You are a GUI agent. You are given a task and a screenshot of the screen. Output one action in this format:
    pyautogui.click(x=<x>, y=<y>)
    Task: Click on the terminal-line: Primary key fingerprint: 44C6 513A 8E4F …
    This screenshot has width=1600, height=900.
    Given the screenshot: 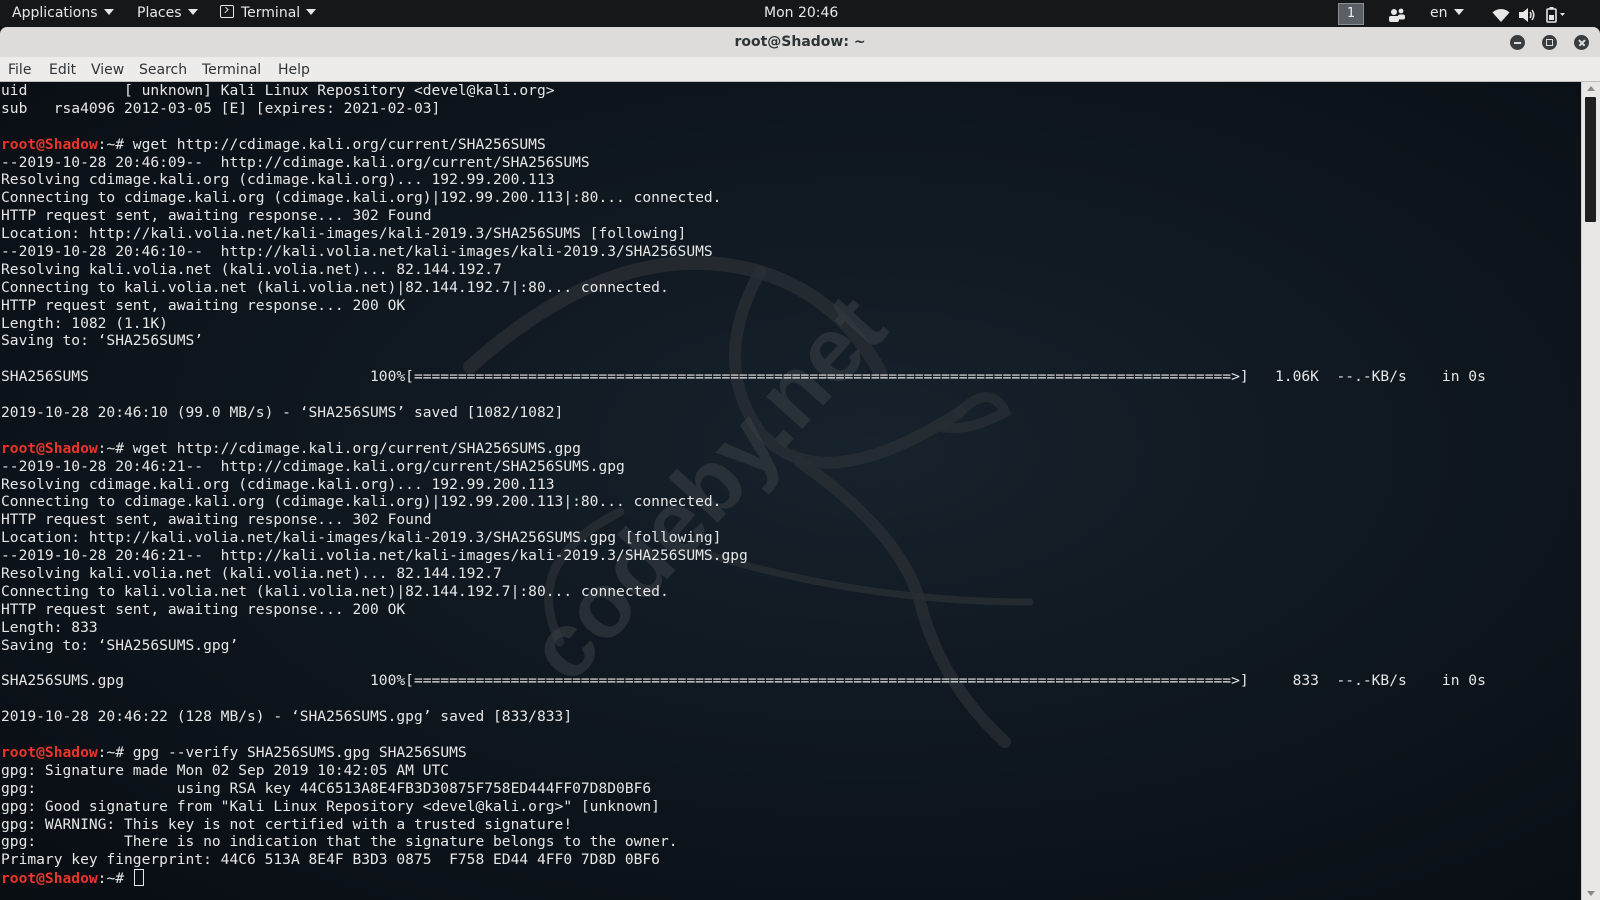 What is the action you would take?
    pyautogui.click(x=330, y=860)
    